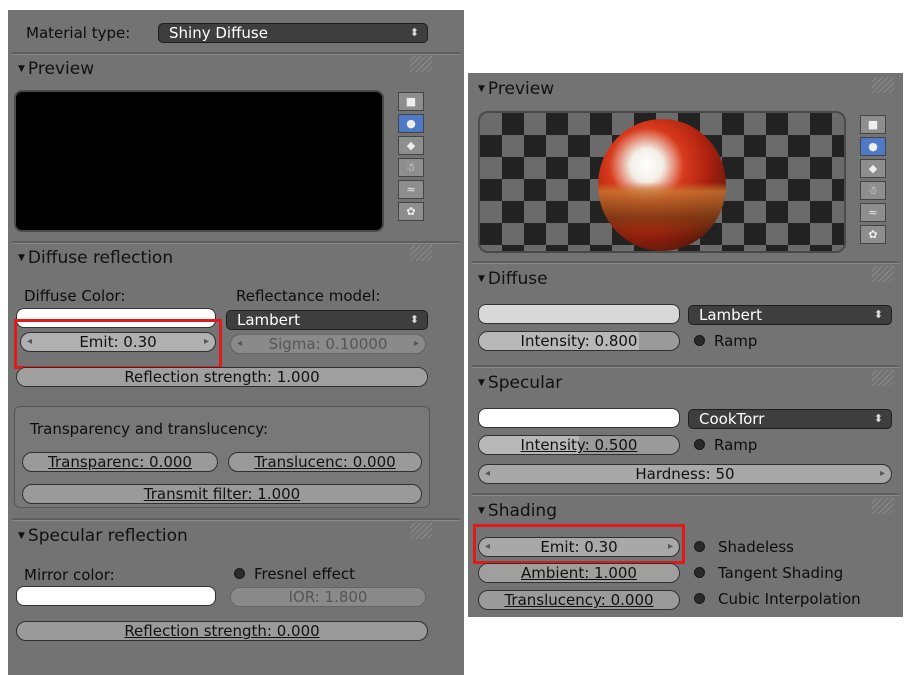 The image size is (914, 675). Describe the element at coordinates (781, 573) in the screenshot. I see `tangent-shading-label: Tangent Shading` at that location.